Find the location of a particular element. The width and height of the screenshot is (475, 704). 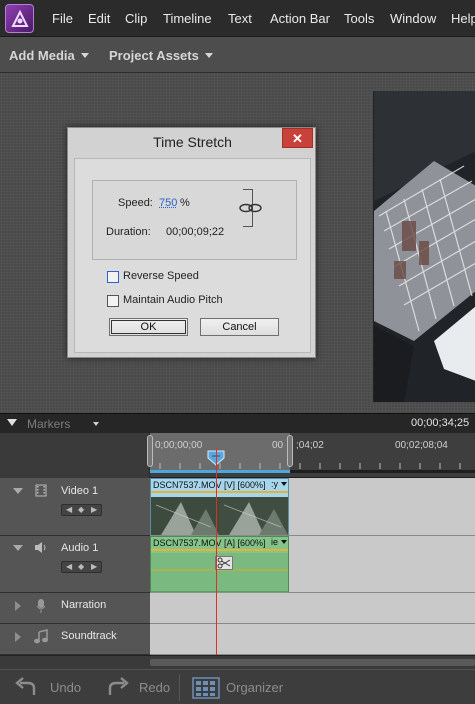

panel-menu-bar: Add Media Project Assets is located at coordinates (237, 55).